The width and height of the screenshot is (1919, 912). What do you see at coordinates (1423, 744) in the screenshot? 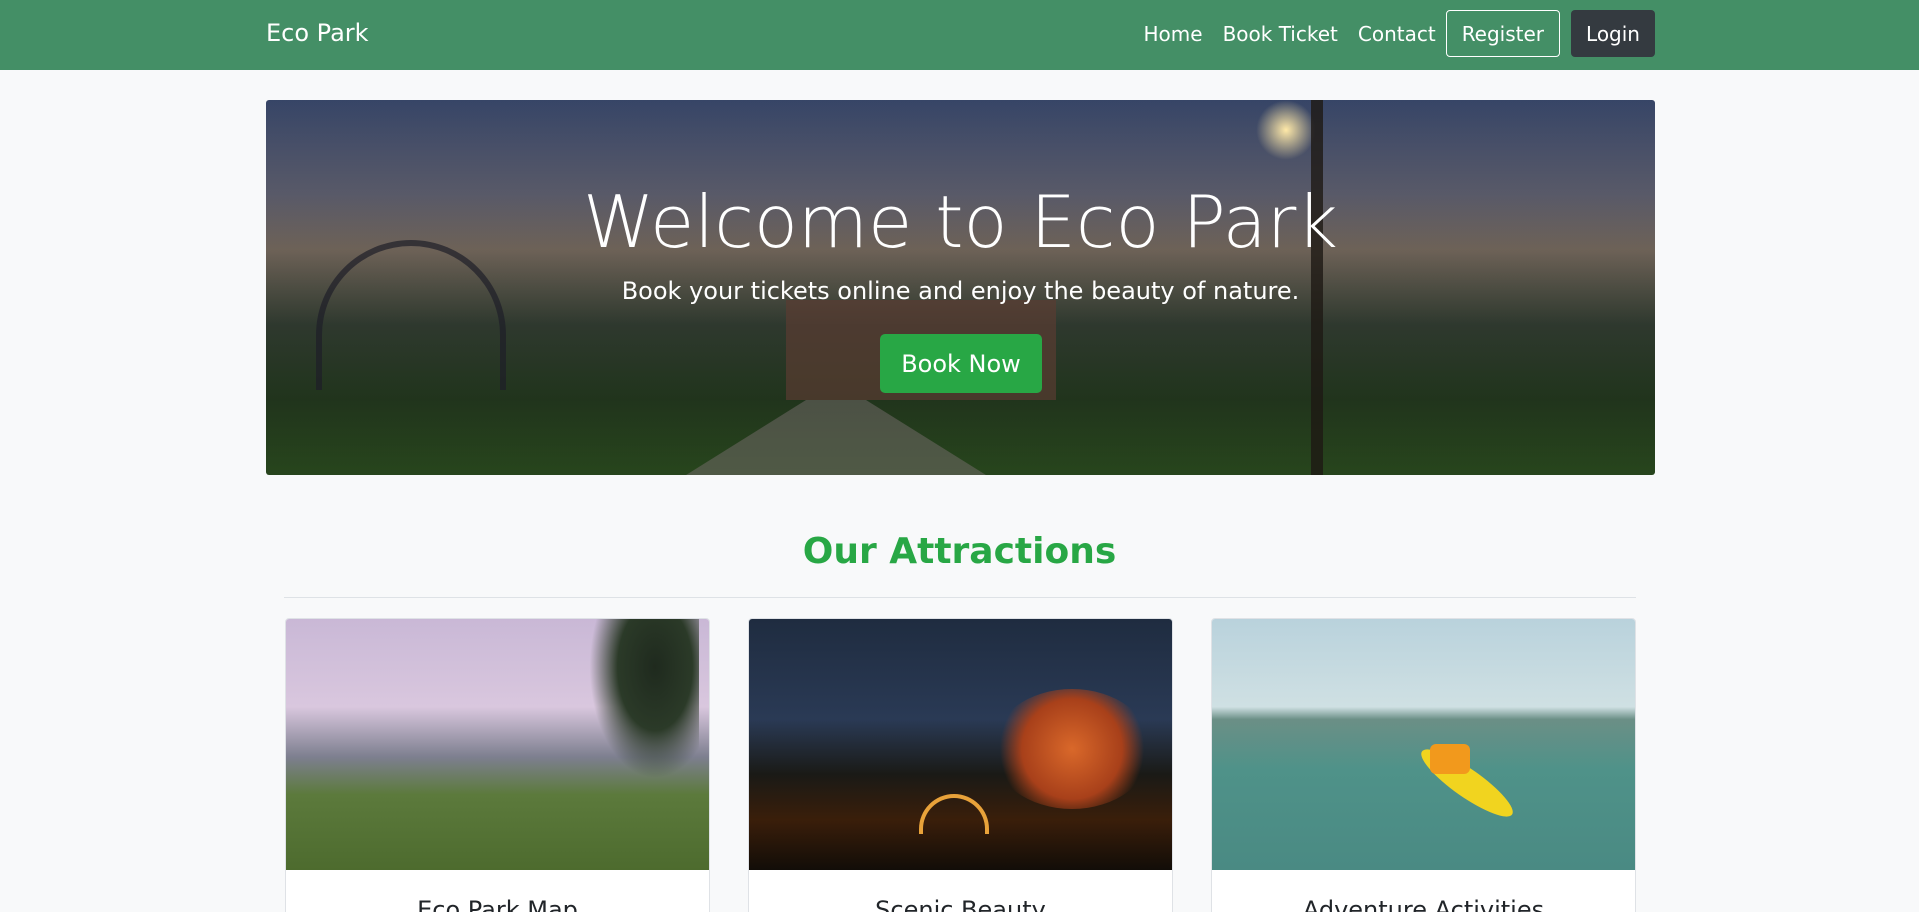
I see `adventure-activities-image` at bounding box center [1423, 744].